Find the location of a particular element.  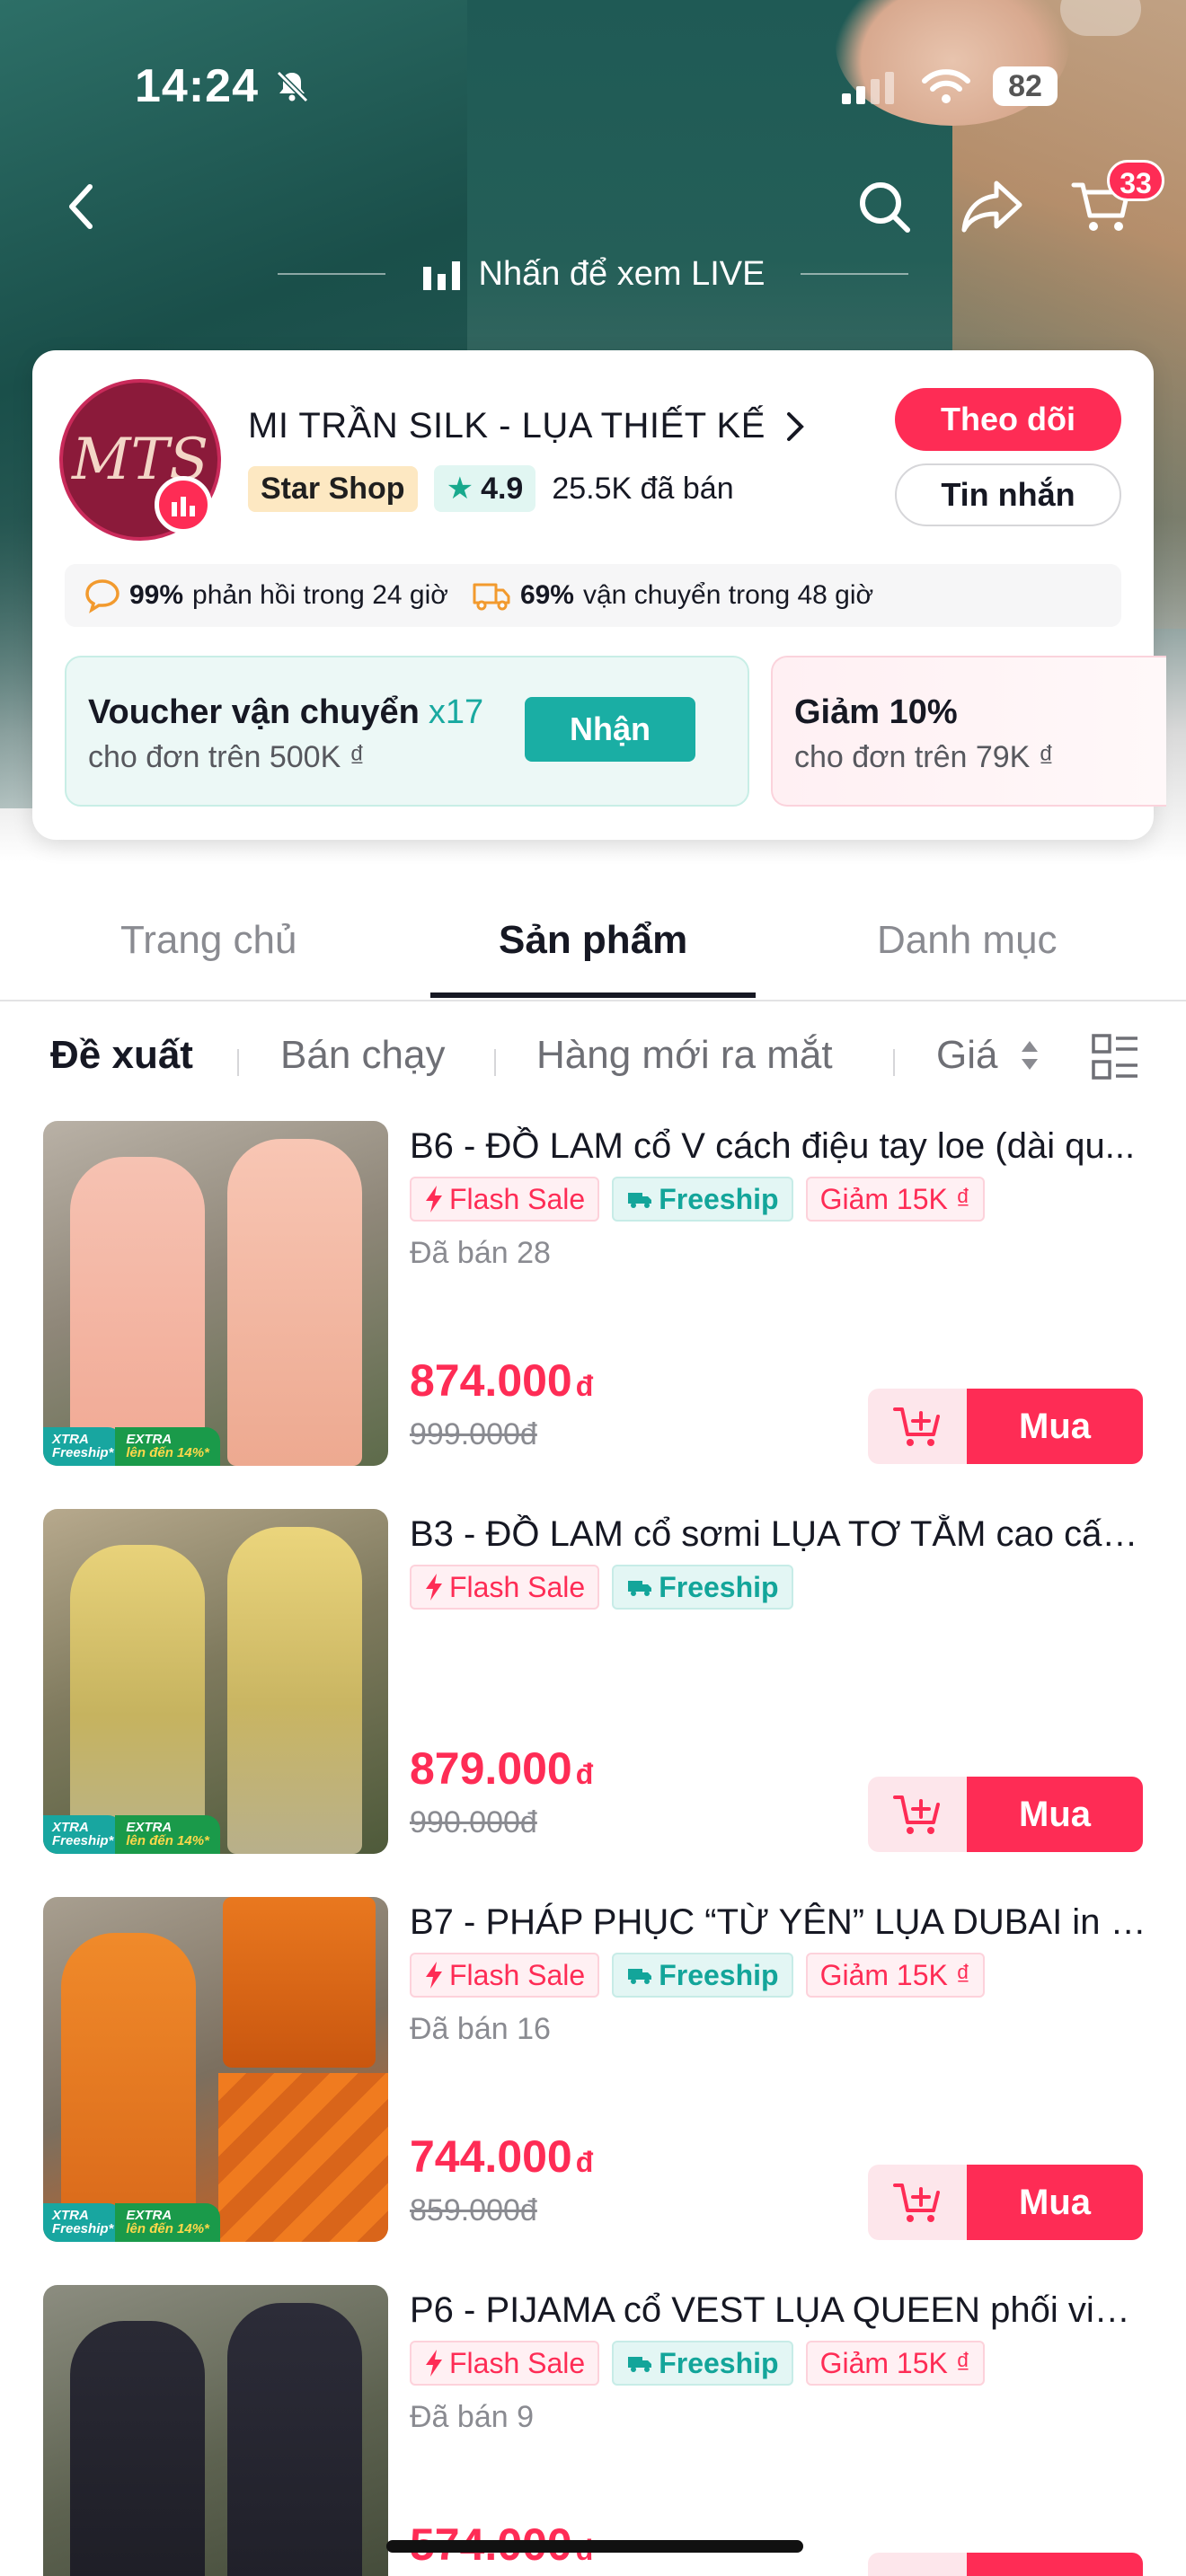

xtra-label: XTRA is located at coordinates (70, 1439).